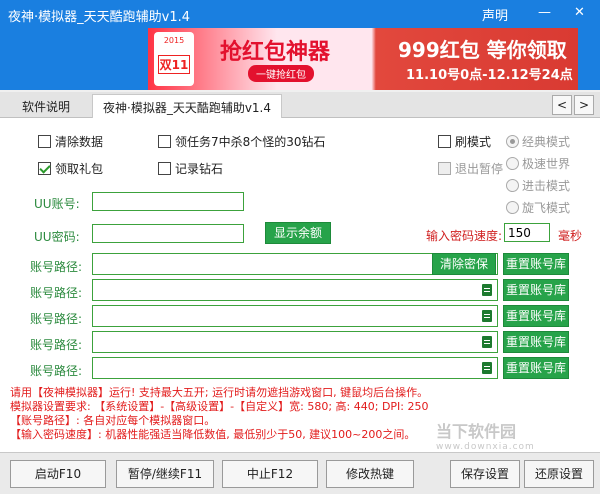  What do you see at coordinates (58, 474) in the screenshot?
I see `start-button: 启动F10` at bounding box center [58, 474].